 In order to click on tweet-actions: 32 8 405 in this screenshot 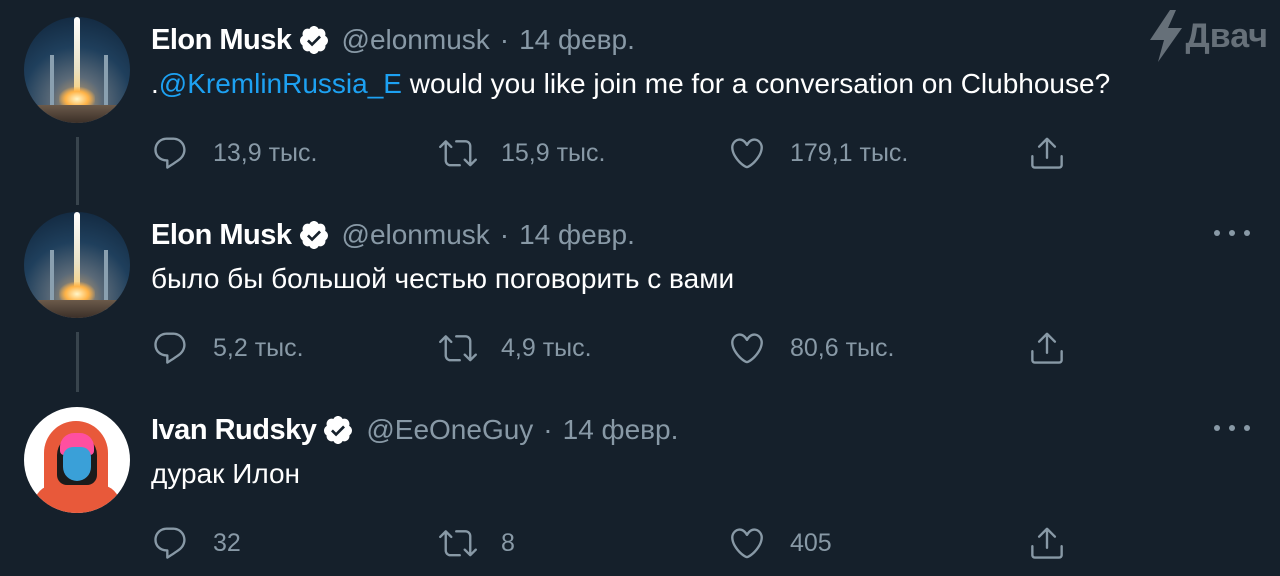, I will do `click(621, 543)`.